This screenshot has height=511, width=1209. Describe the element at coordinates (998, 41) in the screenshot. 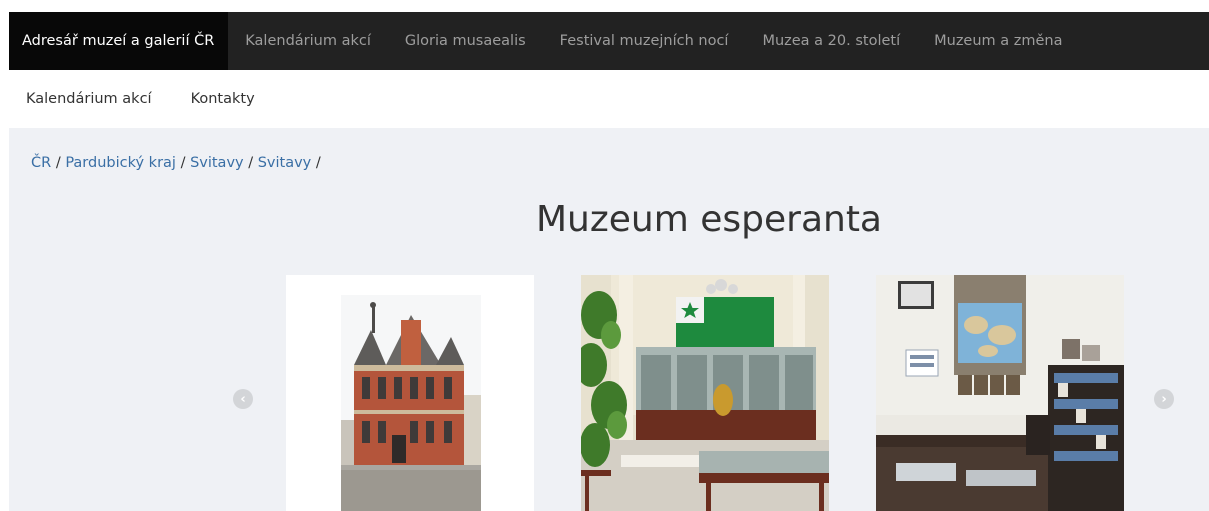

I see `topnav-item-muzeum-a-zmena: Muzeum a změna` at that location.